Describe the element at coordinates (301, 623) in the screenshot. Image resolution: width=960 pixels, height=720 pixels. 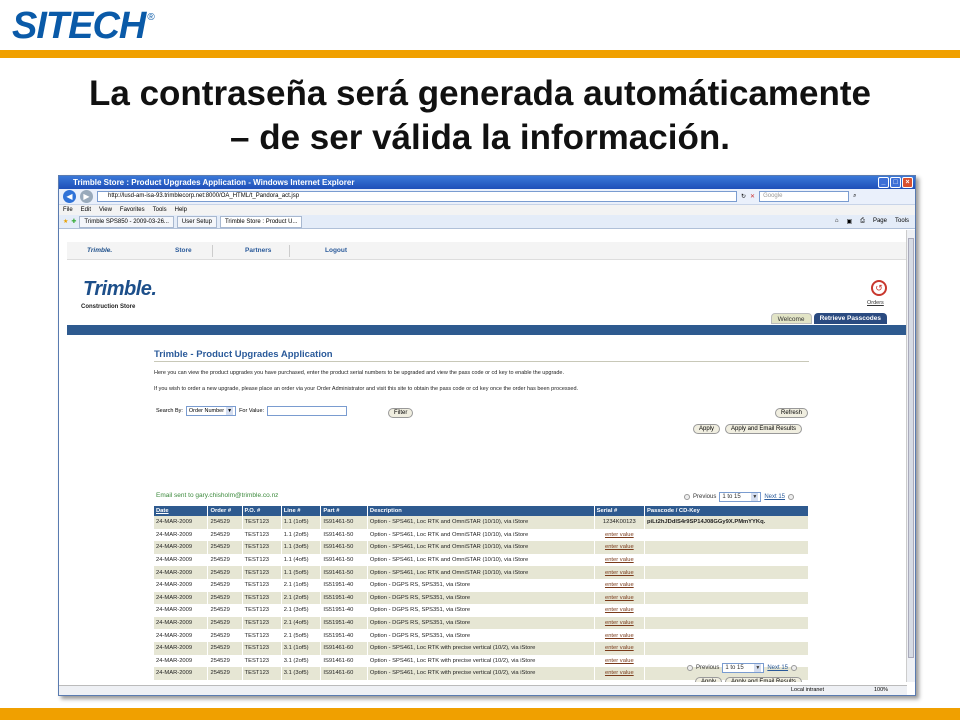
I see `cell-line: 2.1 (4of5)` at that location.